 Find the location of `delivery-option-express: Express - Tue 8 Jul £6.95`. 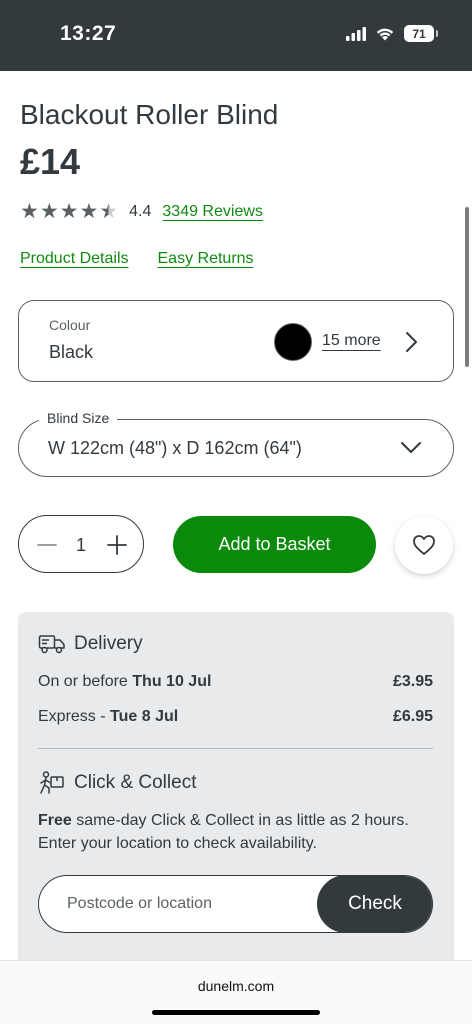

delivery-option-express: Express - Tue 8 Jul £6.95 is located at coordinates (235, 717).